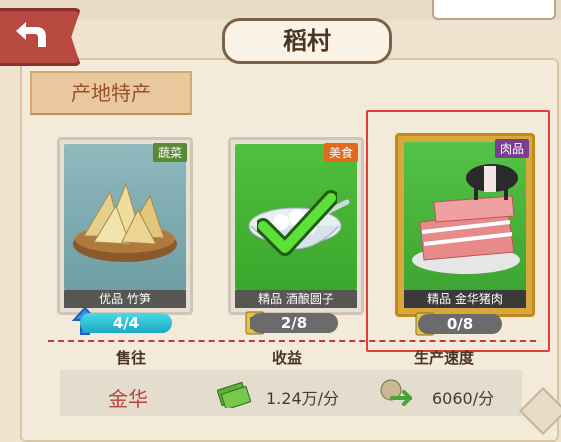 The height and width of the screenshot is (442, 561). Describe the element at coordinates (297, 223) in the screenshot. I see `completed-check-icon` at that location.